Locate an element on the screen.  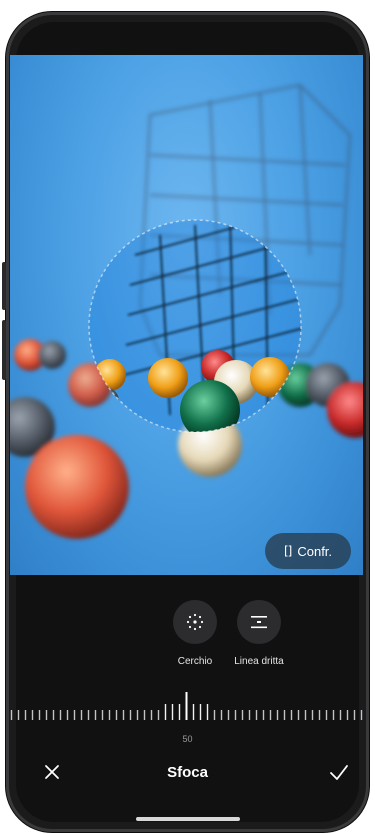
circle-tool-label: Cerchio is located at coordinates (195, 661).